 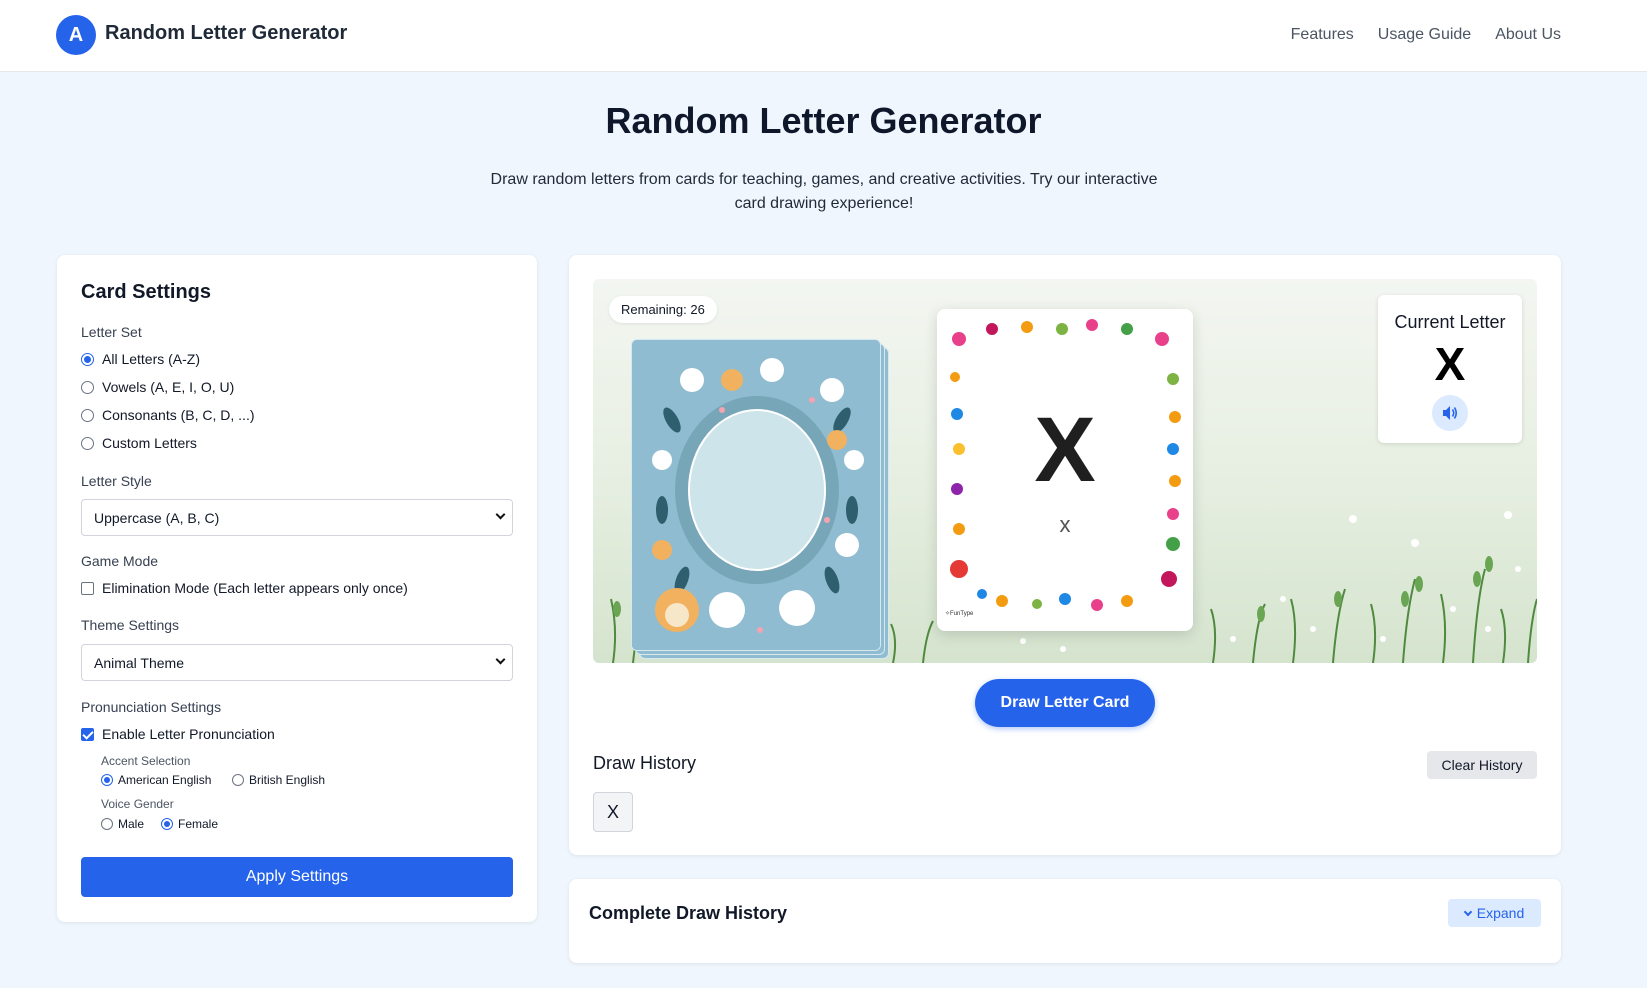 I want to click on letter-set-vowels-option: Vowels (A, E, I, O, U), so click(x=157, y=387).